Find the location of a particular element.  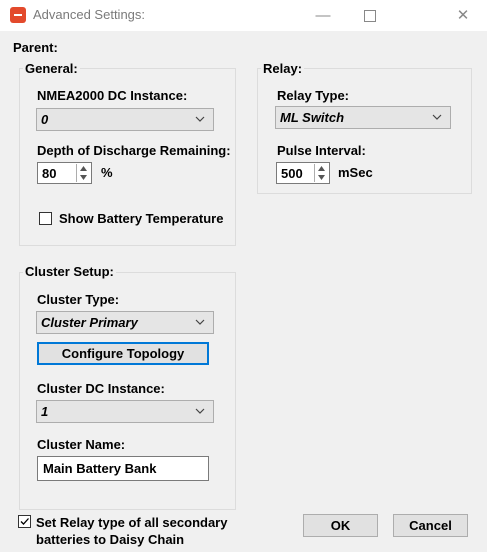

nmea-instance-label: NMEA2000 DC Instance: is located at coordinates (112, 95).